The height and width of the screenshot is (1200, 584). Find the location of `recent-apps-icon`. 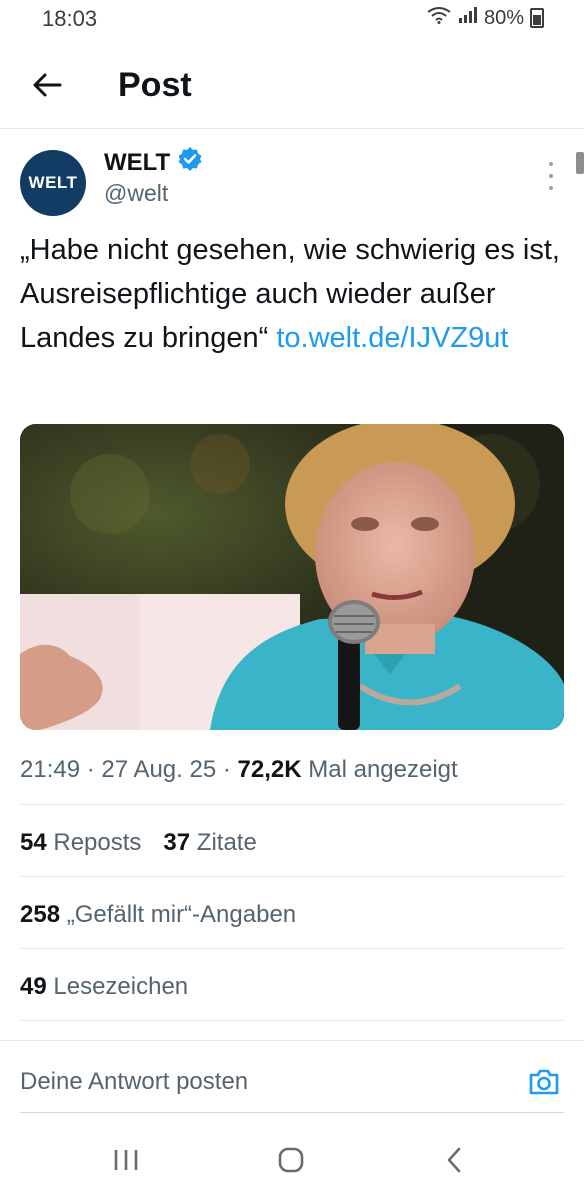

recent-apps-icon is located at coordinates (126, 1160).